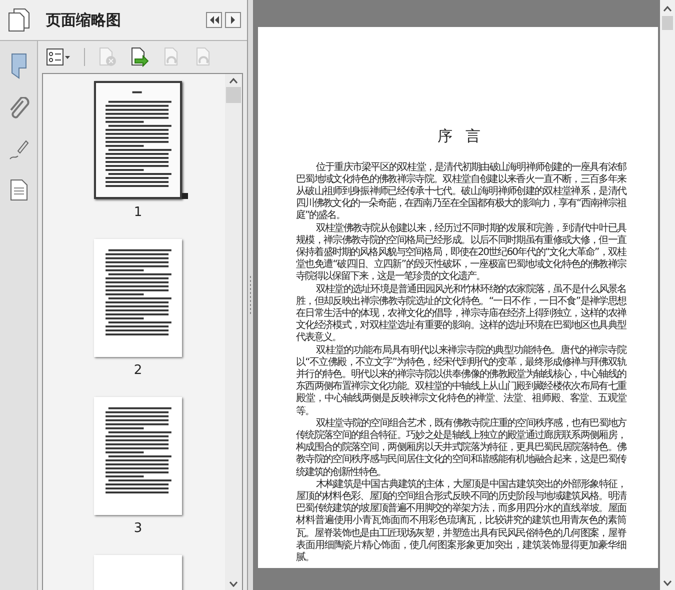 The width and height of the screenshot is (675, 590). Describe the element at coordinates (461, 192) in the screenshot. I see `body-paragraph: 位于重庆市梁平区的双桂堂，是清代初期由破山海明禅师创建的一座具有浓郁巴蜀地域文化特色的佛教禅宗寺院。双桂堂自创建以来香火一直不断，三百多年来从破山祖师到身振禅师已经传承十七代。破山海明禅师创建的双桂堂禅系，是清代四川佛教文化的一朵奇葩，在西南乃至在全国都有极大的影响力，享有“西南禅宗祖庭”的盛名。` at that location.